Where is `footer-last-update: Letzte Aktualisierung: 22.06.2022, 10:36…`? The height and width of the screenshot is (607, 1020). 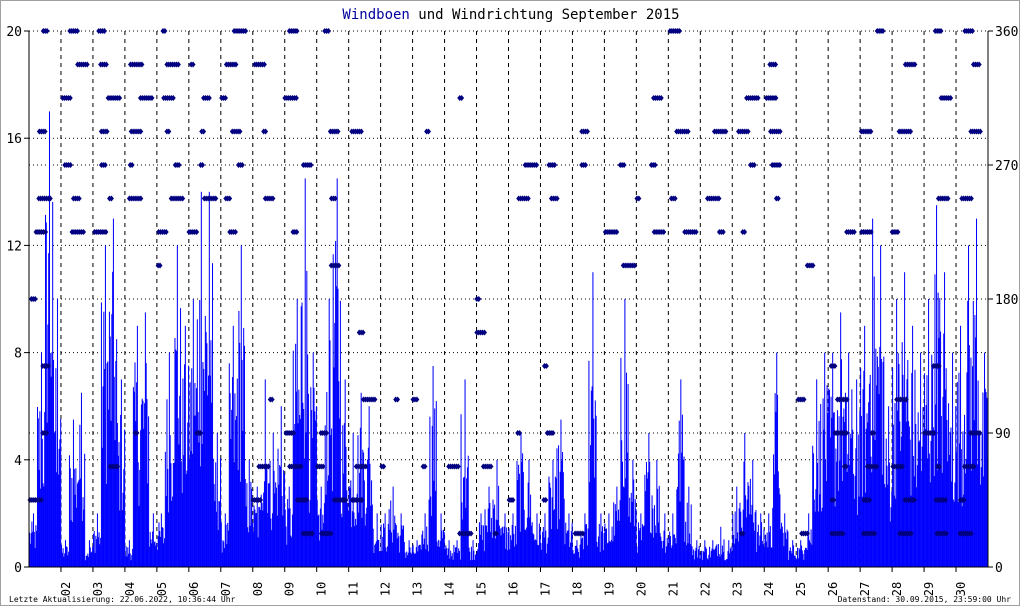 footer-last-update: Letzte Aktualisierung: 22.06.2022, 10:36… is located at coordinates (122, 599).